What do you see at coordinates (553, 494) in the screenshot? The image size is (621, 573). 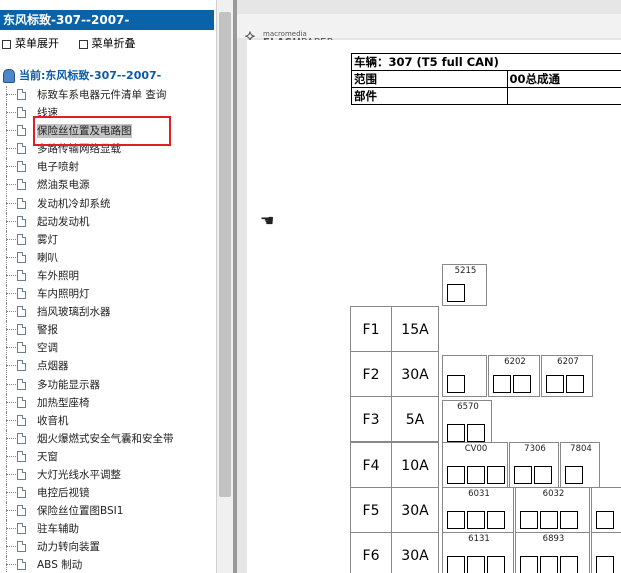 I see `component-code: 6032` at bounding box center [553, 494].